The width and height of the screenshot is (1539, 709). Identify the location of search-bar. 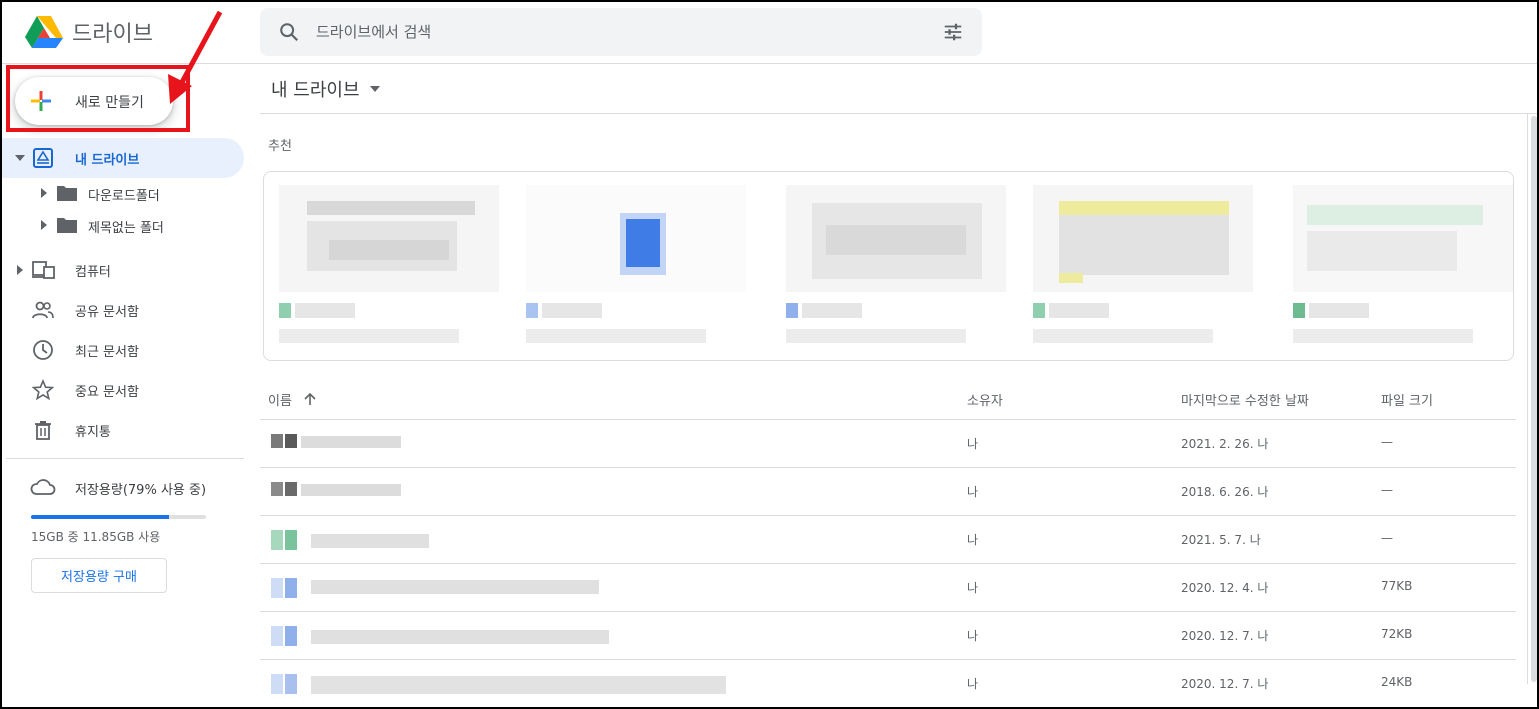
(621, 32).